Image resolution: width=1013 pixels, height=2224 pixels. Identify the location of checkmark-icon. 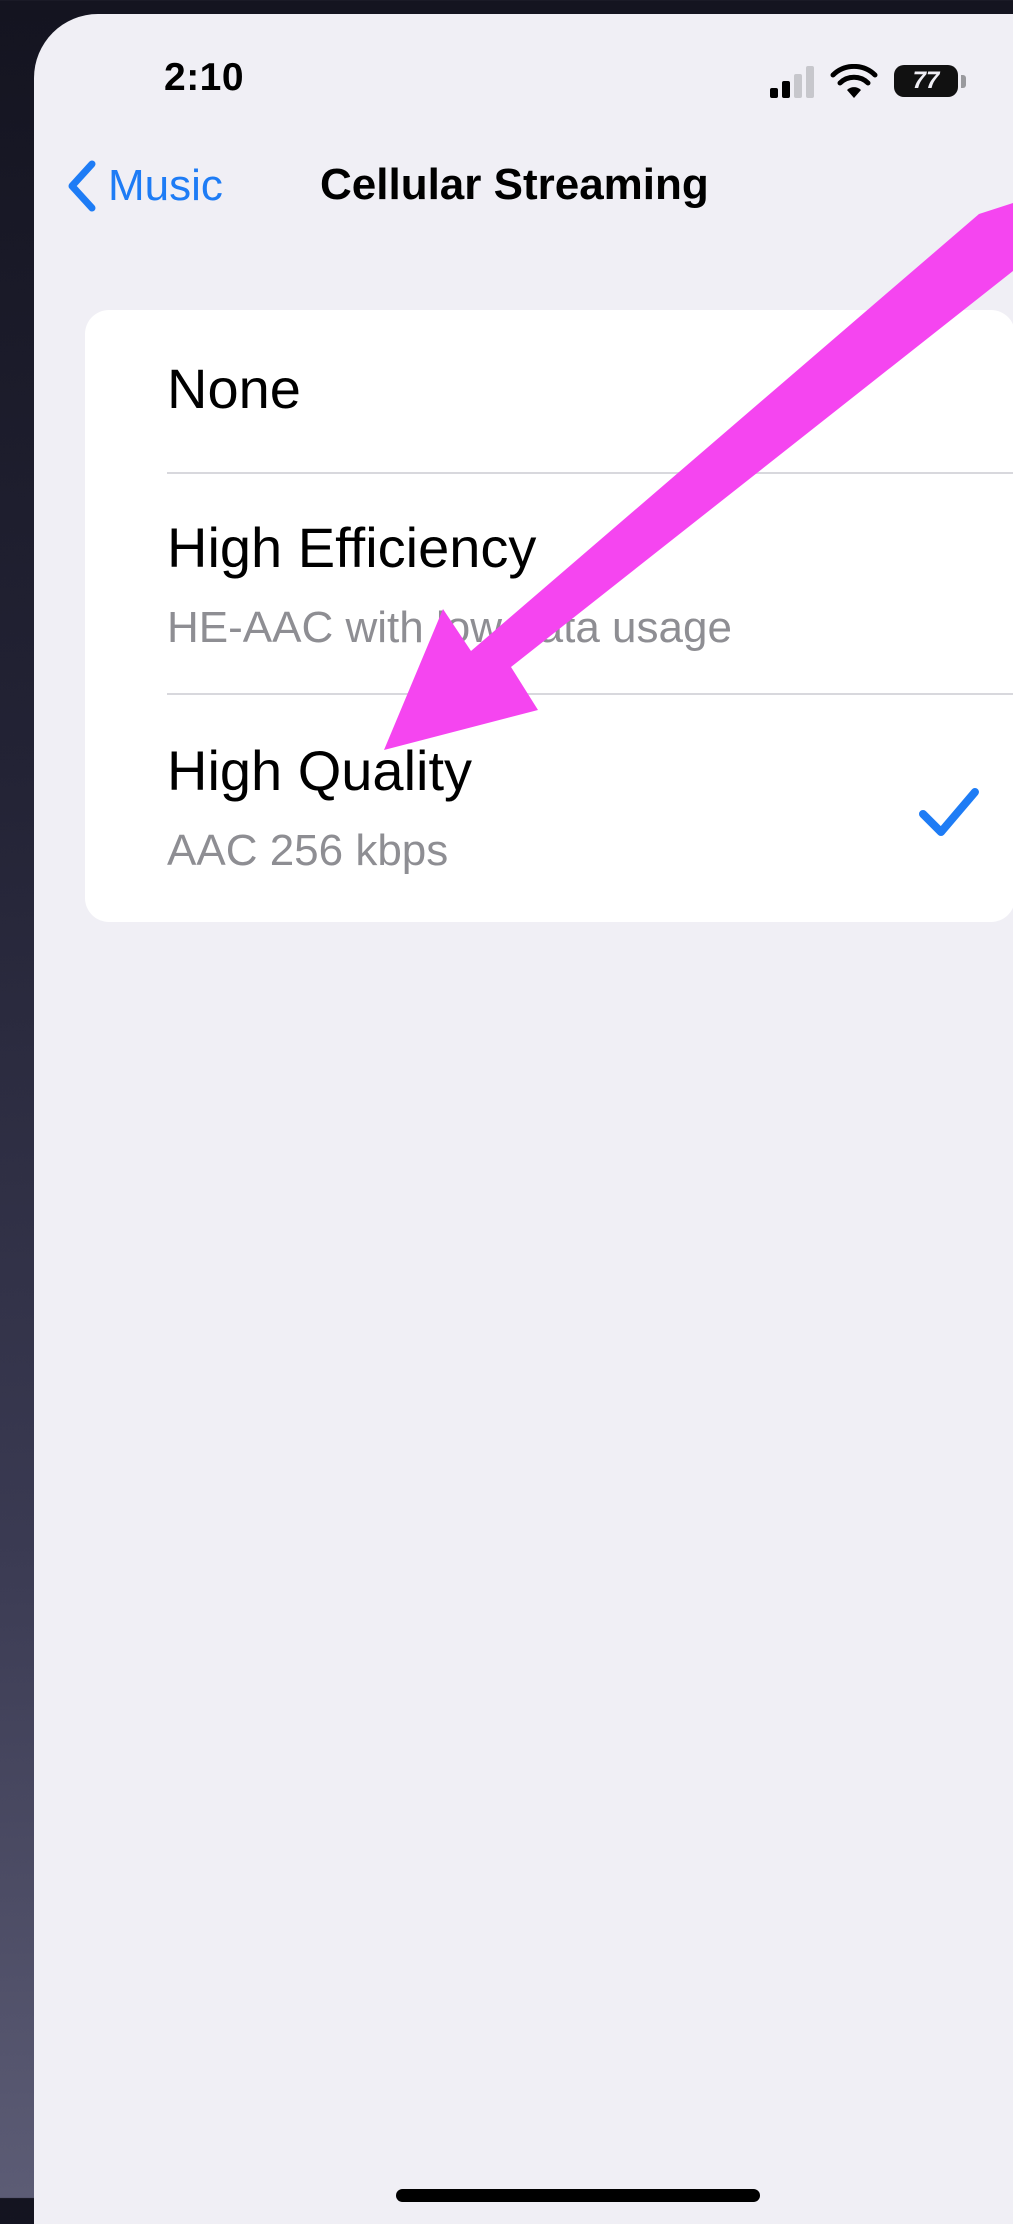
(949, 812).